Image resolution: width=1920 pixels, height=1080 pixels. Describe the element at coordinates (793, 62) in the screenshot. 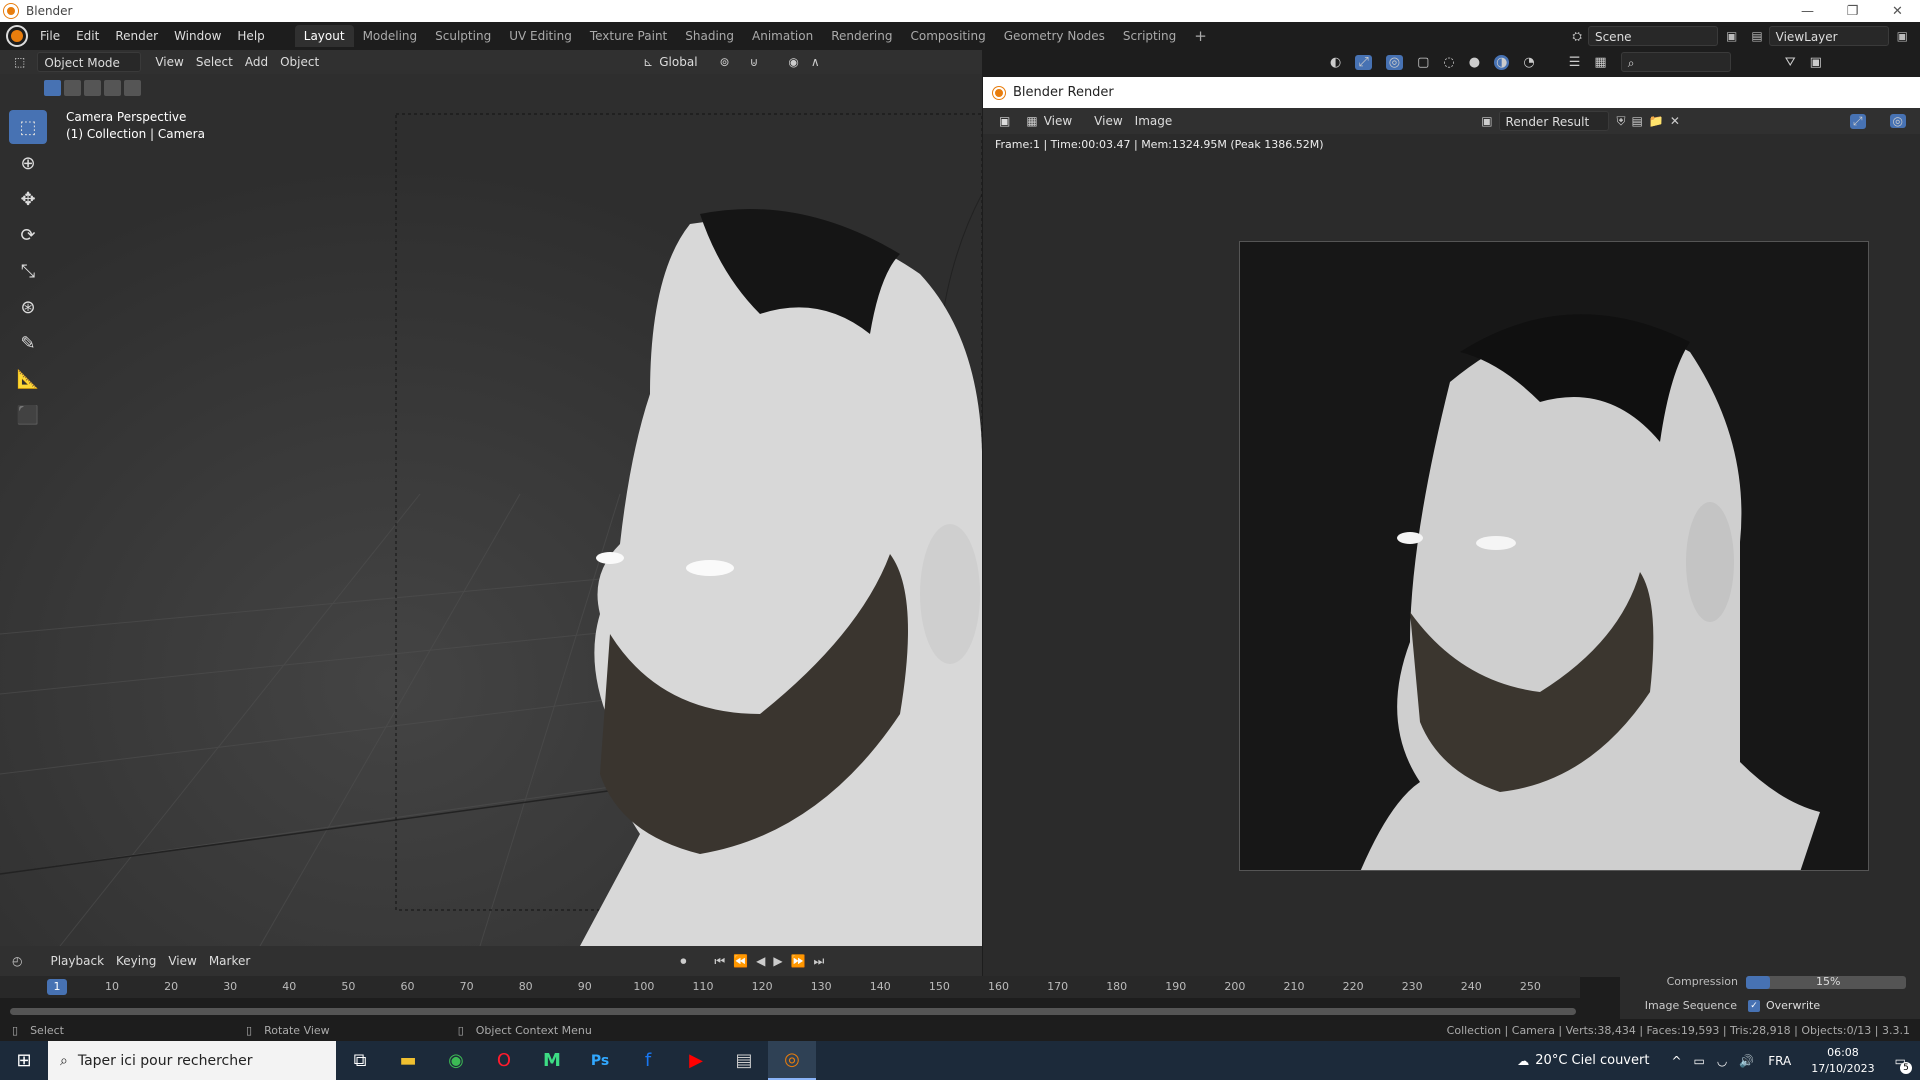

I see `proportional-edit-icon: ◉` at that location.